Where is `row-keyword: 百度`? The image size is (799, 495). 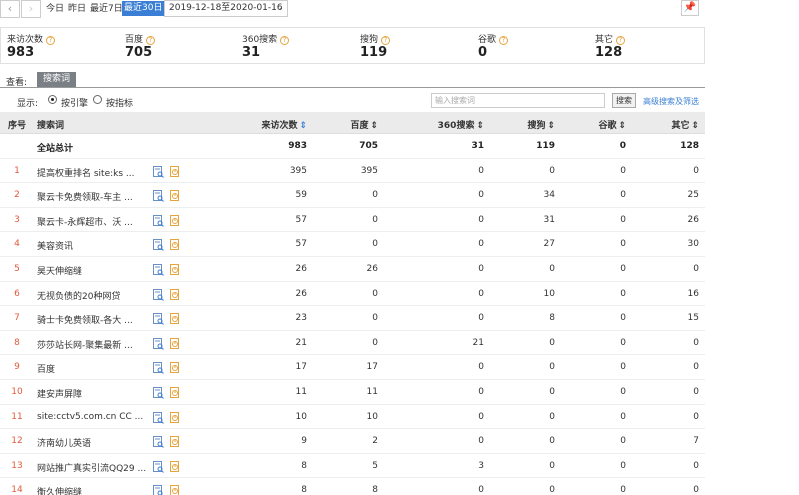
row-keyword: 百度 is located at coordinates (92, 368).